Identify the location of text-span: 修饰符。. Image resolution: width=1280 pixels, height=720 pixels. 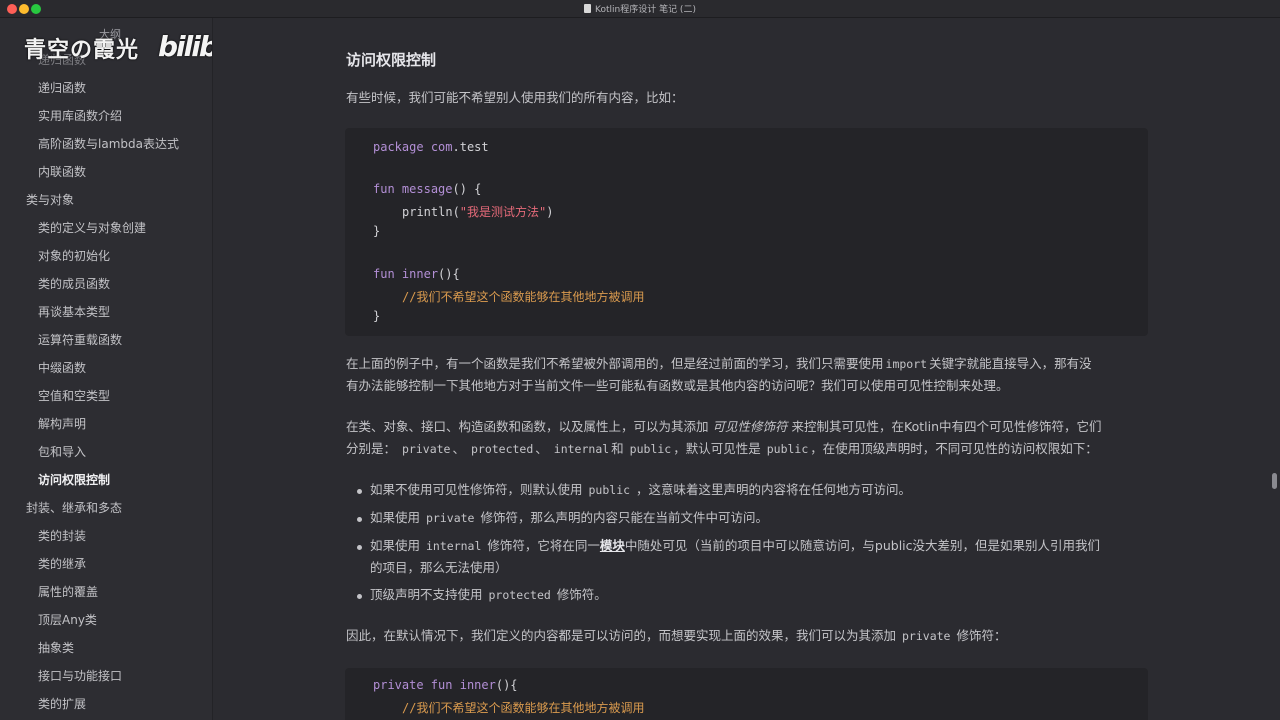
(581, 594).